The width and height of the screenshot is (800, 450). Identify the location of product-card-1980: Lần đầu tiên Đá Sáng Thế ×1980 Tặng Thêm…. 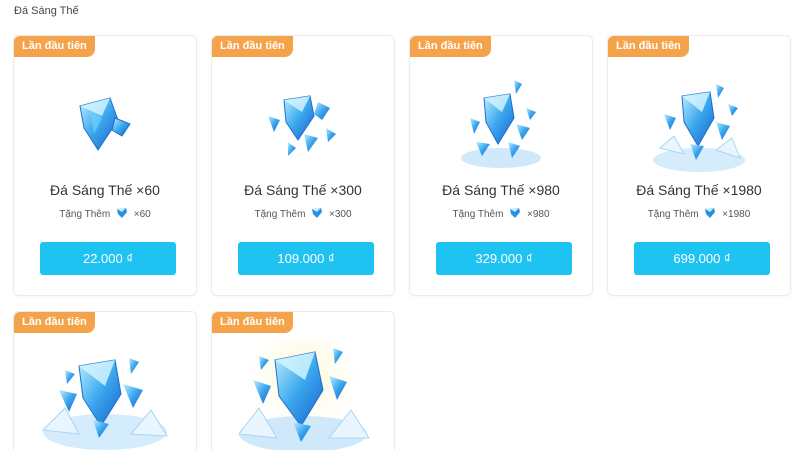
(699, 165).